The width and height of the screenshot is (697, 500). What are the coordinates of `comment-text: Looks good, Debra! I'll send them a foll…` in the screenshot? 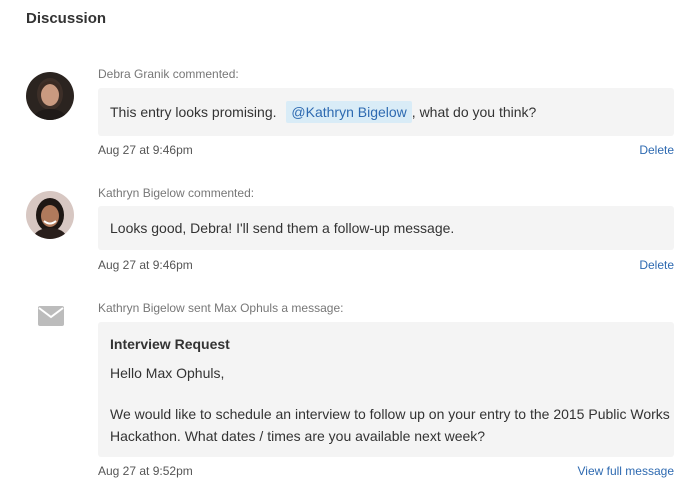 It's located at (282, 228).